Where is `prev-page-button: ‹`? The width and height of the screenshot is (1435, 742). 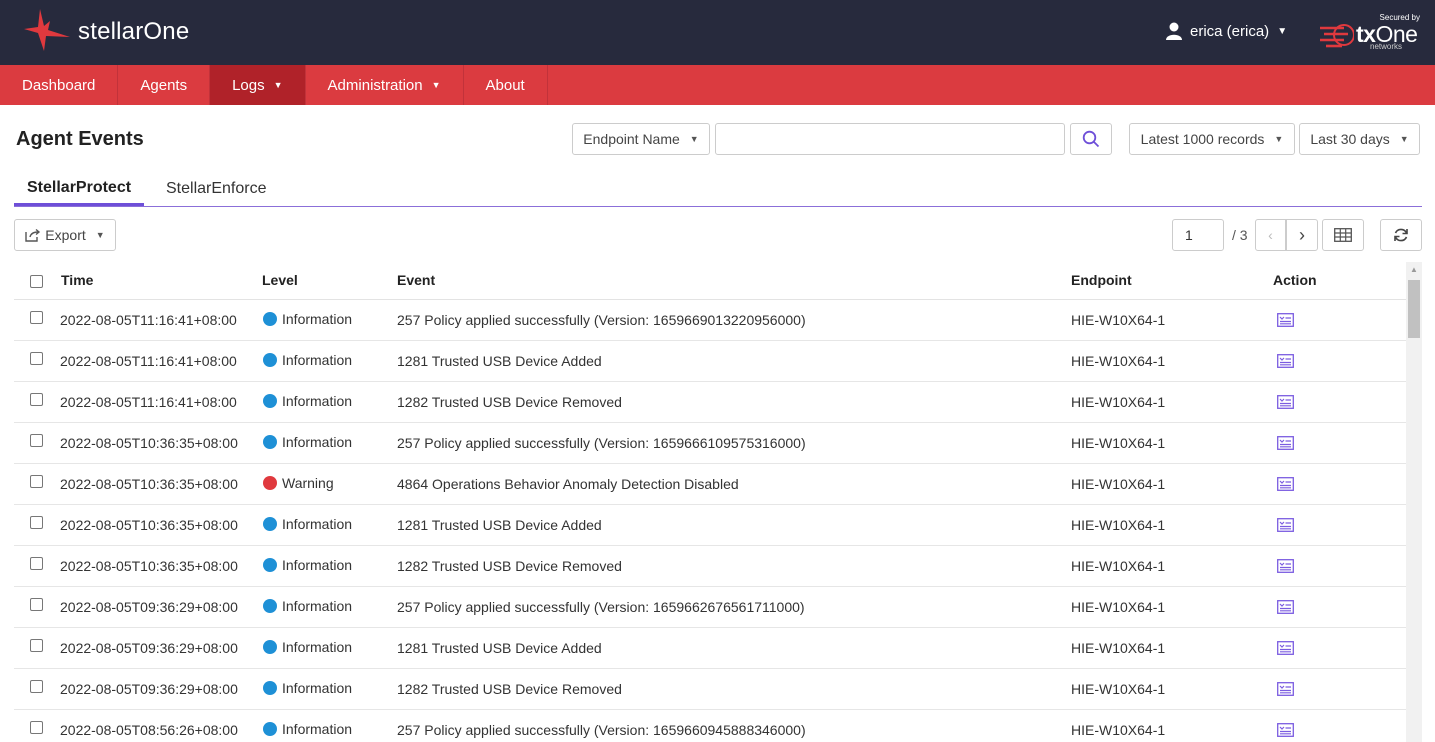 prev-page-button: ‹ is located at coordinates (1270, 235).